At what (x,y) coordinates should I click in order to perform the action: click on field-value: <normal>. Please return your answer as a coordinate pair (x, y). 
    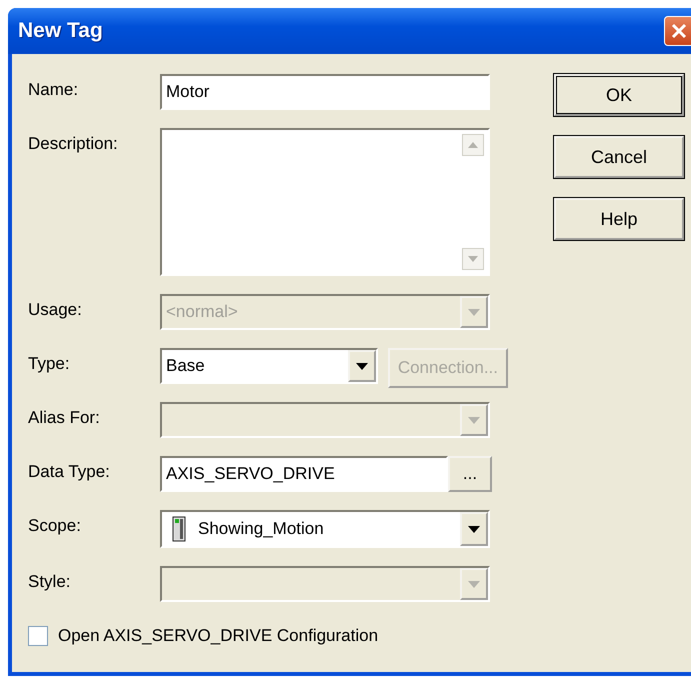
    Looking at the image, I should click on (202, 312).